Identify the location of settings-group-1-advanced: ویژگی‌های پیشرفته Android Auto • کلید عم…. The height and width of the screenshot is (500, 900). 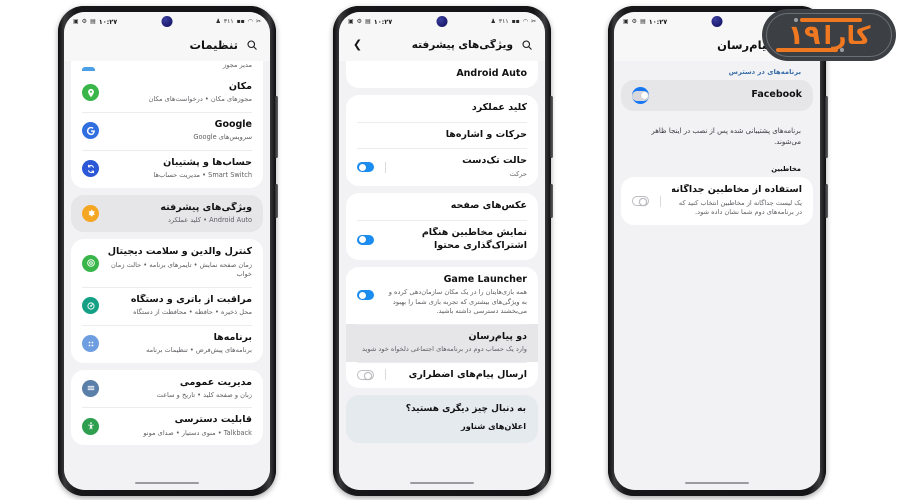
(167, 213).